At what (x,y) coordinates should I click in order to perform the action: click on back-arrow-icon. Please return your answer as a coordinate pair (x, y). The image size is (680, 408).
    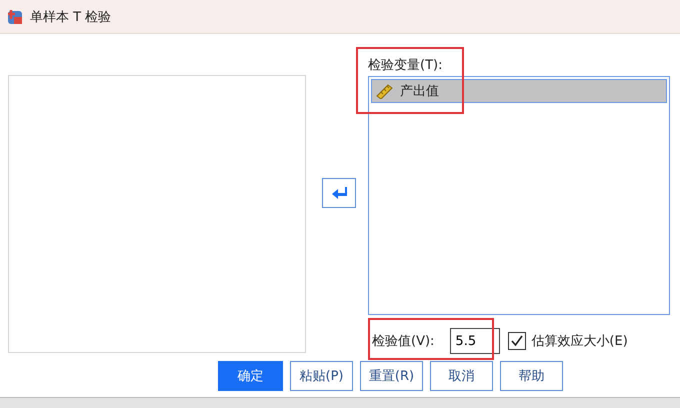
    Looking at the image, I should click on (339, 193).